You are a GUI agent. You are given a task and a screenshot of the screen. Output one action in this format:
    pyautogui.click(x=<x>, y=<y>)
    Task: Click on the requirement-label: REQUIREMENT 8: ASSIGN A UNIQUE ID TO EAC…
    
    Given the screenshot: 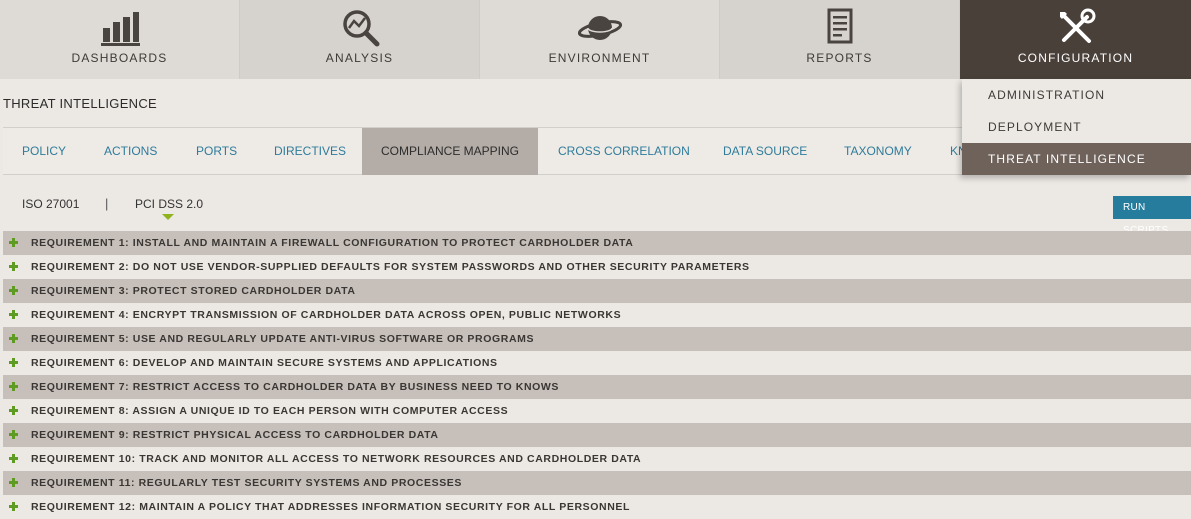 What is the action you would take?
    pyautogui.click(x=270, y=411)
    